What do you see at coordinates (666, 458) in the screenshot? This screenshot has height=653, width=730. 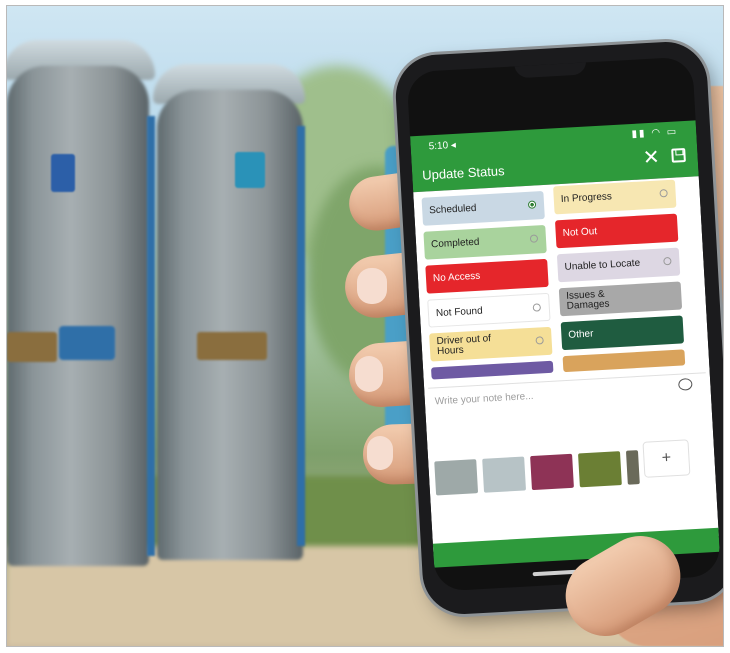 I see `add-photo-button: +` at bounding box center [666, 458].